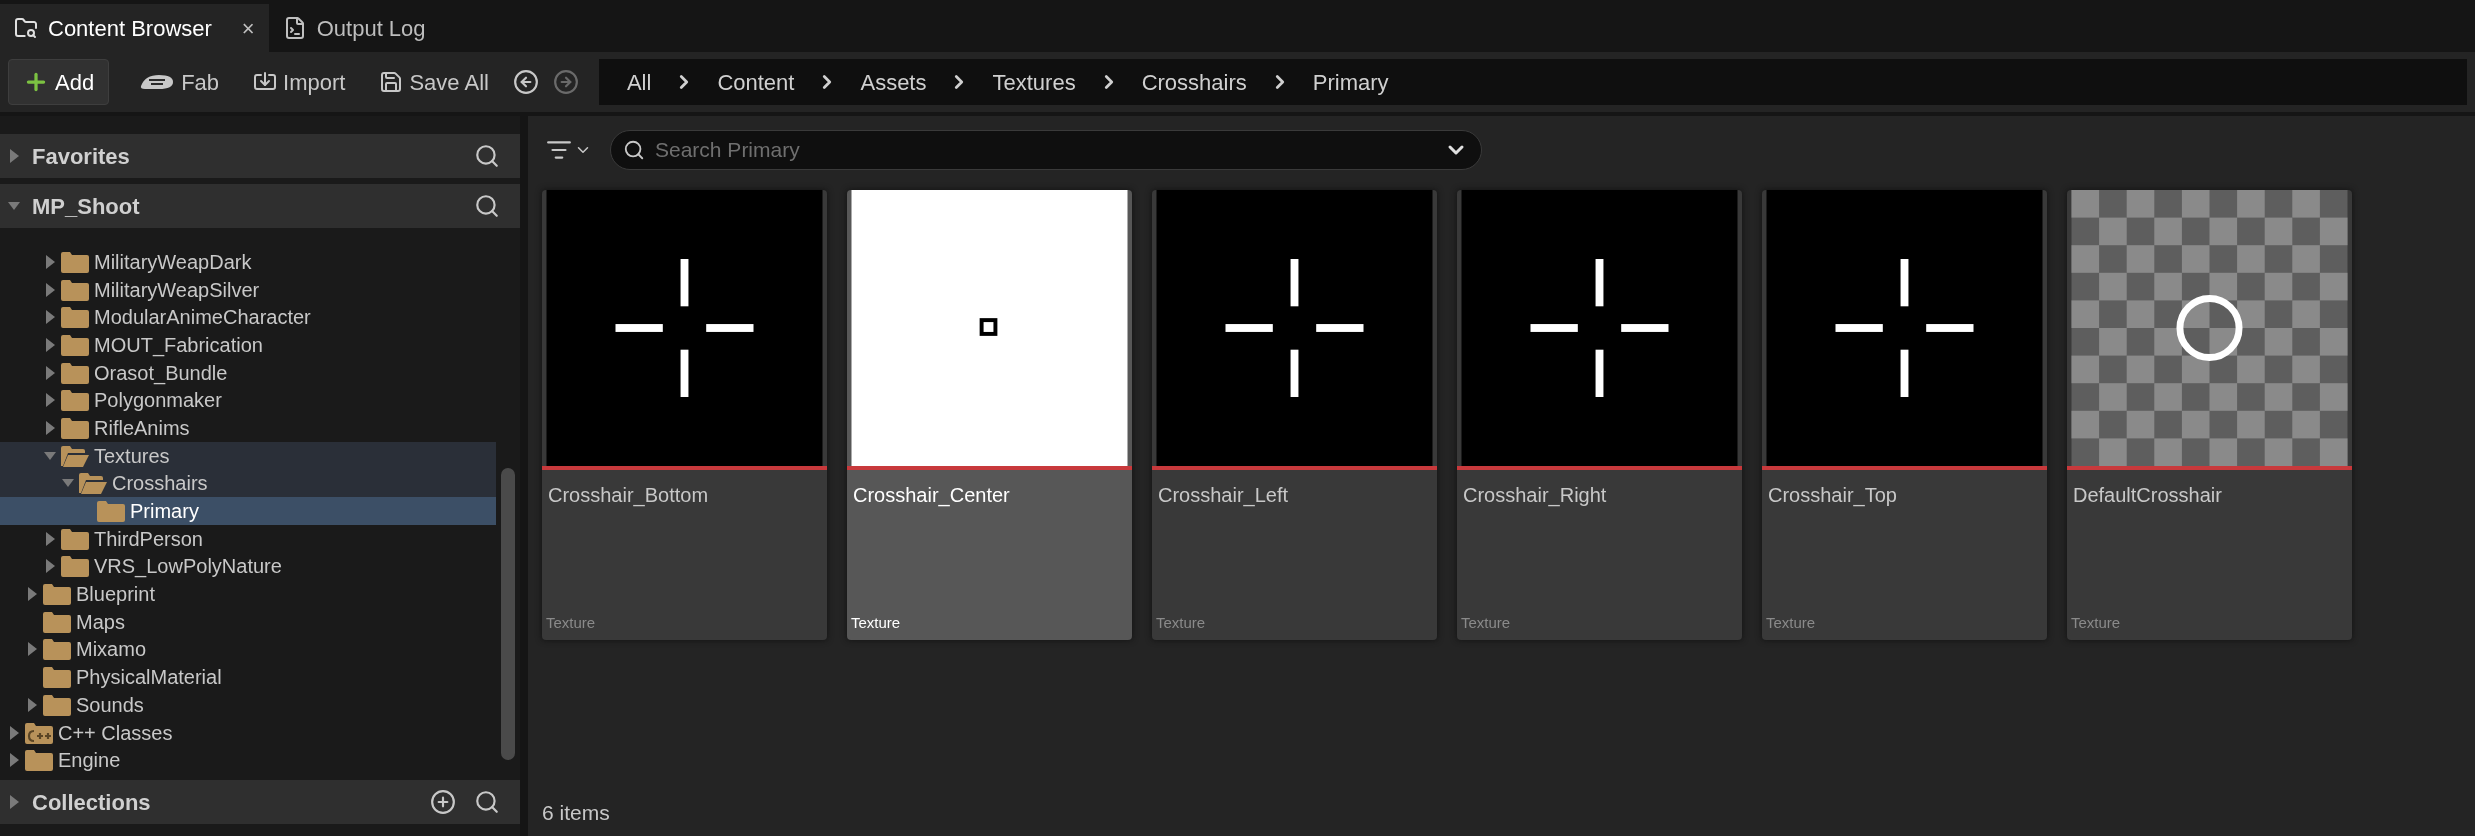 Image resolution: width=2475 pixels, height=836 pixels. What do you see at coordinates (39, 732) in the screenshot?
I see `cpp-folder-icon` at bounding box center [39, 732].